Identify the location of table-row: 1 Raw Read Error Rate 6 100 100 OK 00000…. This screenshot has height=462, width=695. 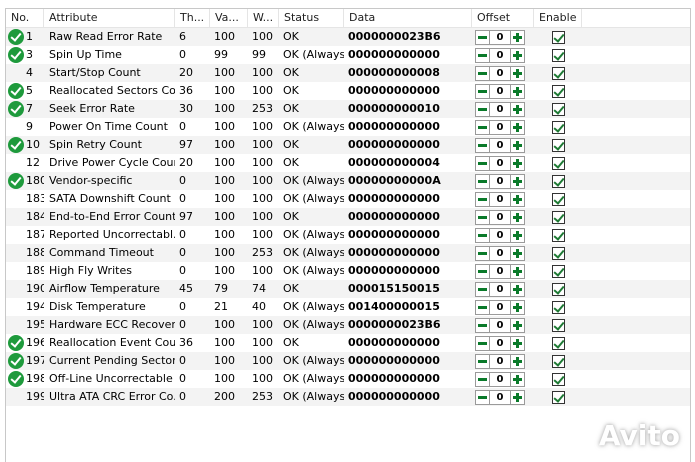
(348, 37).